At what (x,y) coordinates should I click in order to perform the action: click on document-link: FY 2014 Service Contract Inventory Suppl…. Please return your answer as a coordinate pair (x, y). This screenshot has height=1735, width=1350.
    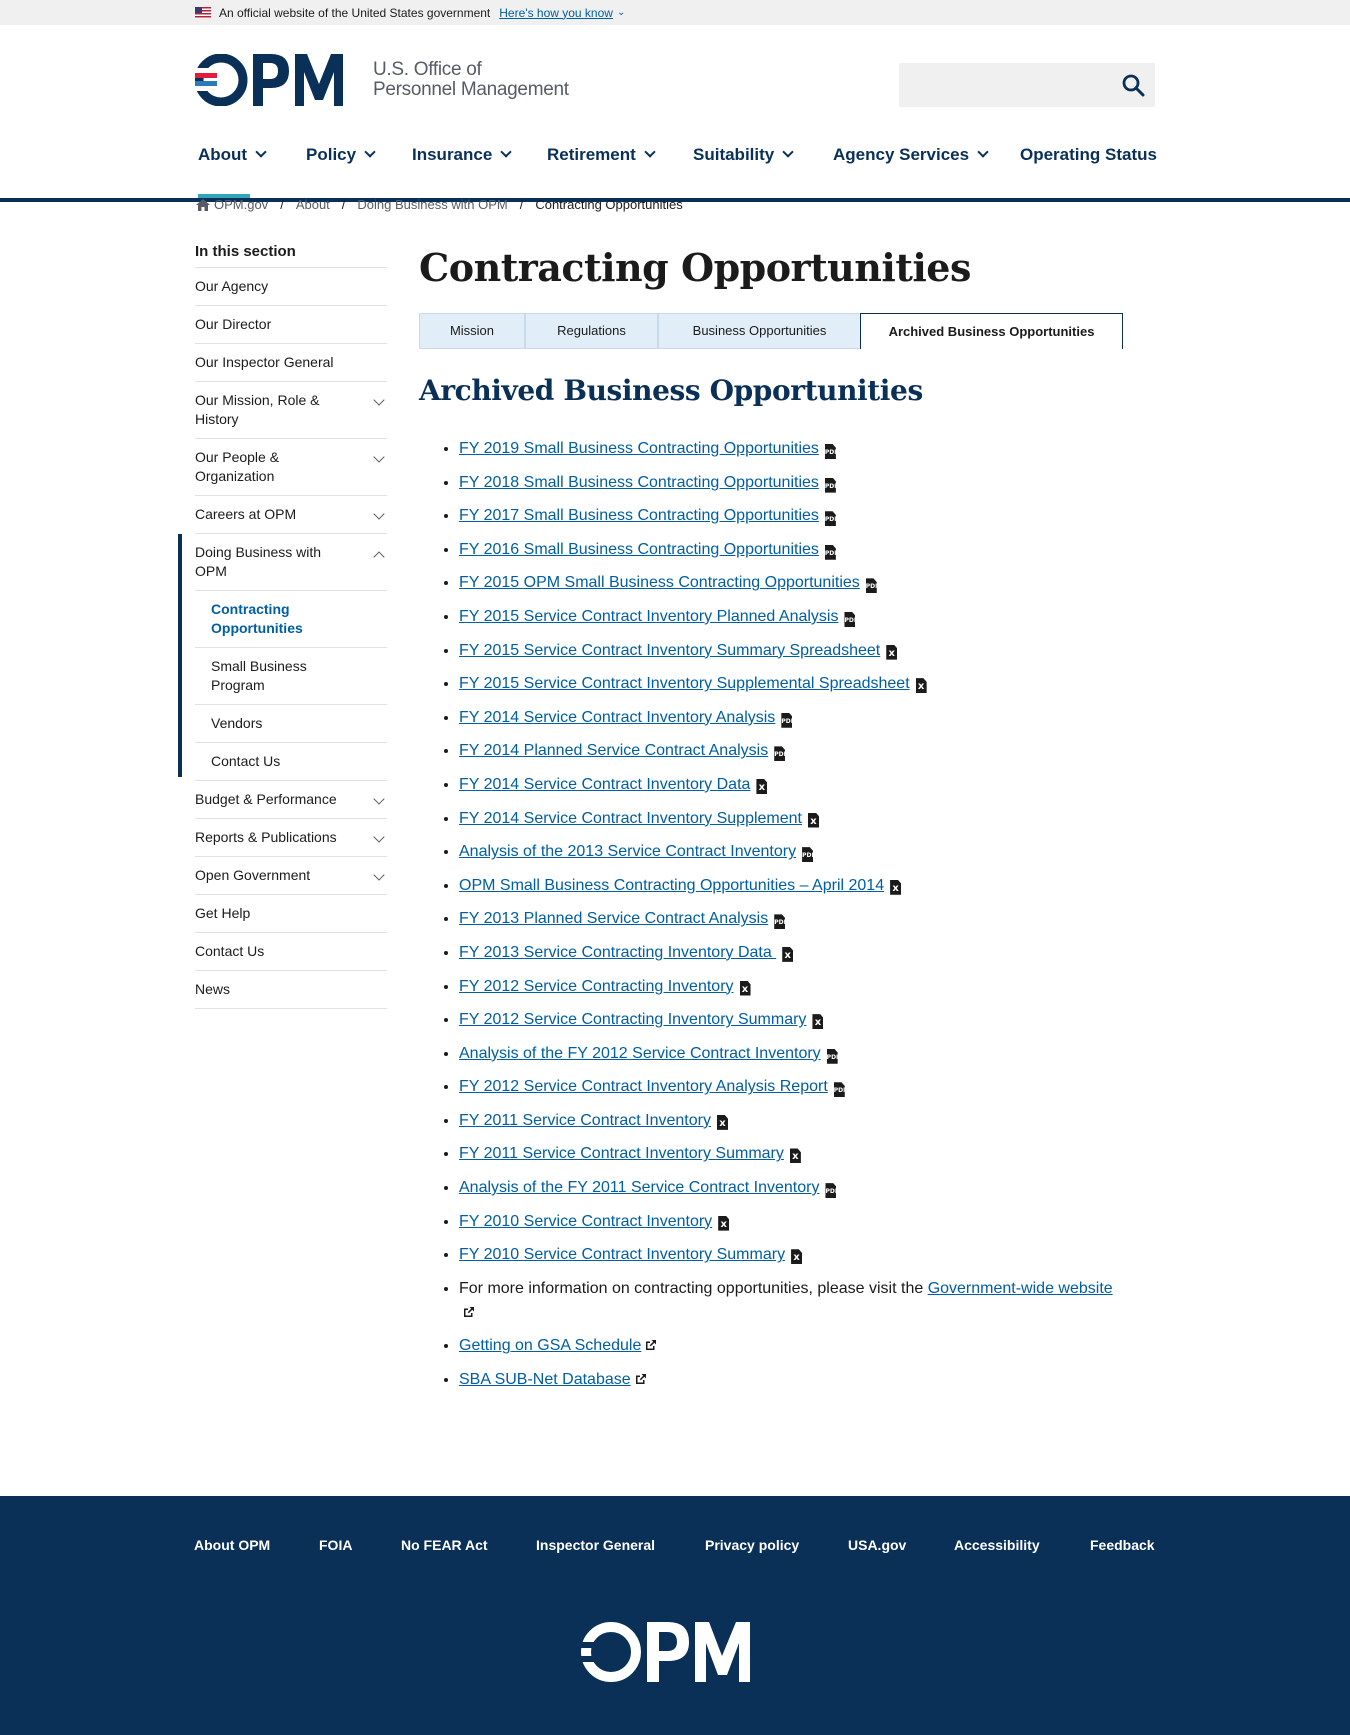
    Looking at the image, I should click on (630, 818).